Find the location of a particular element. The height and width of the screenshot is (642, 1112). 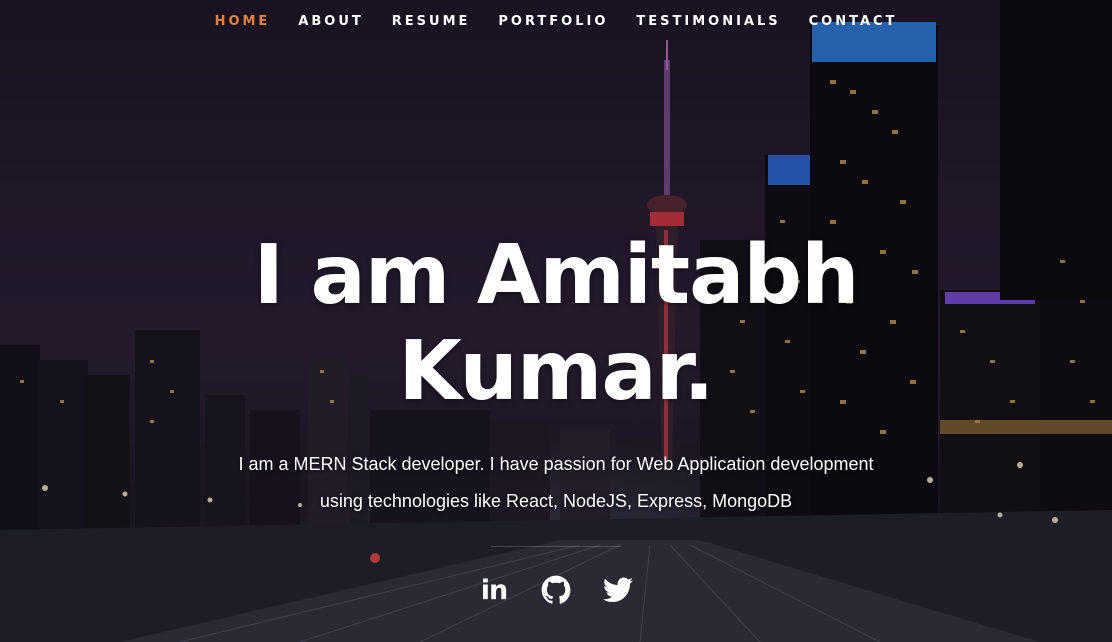

divider is located at coordinates (556, 546).